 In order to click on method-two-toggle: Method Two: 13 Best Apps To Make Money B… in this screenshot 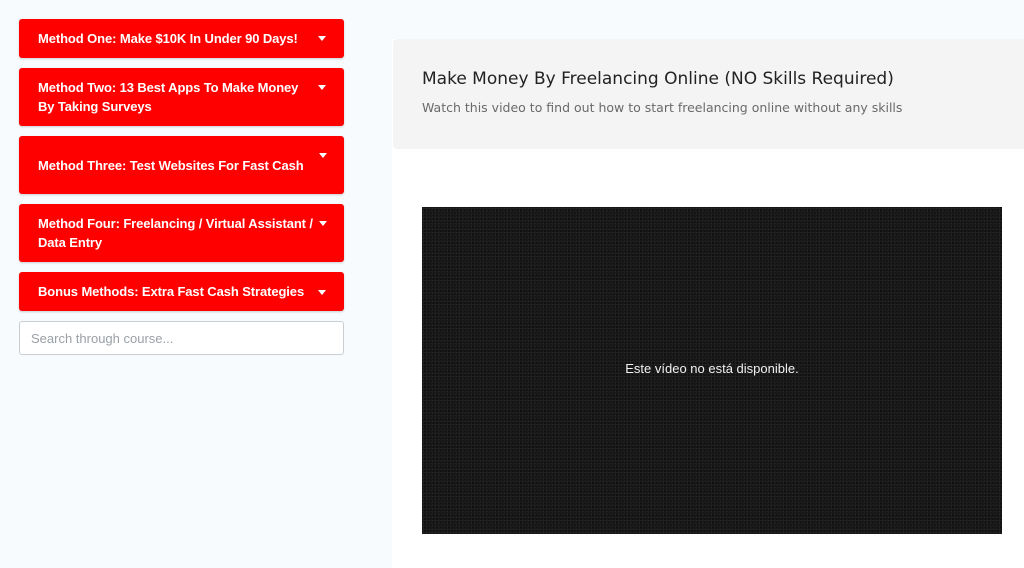, I will do `click(181, 97)`.